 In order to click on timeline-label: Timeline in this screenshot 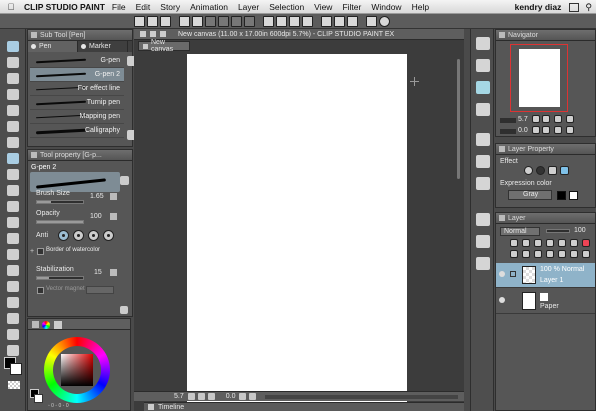, I will do `click(171, 407)`.